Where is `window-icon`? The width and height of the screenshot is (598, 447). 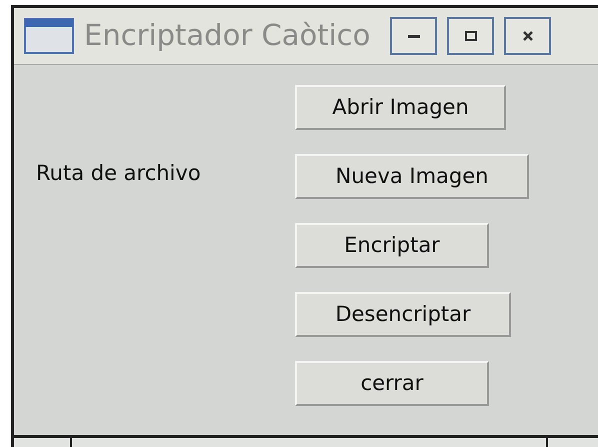 window-icon is located at coordinates (49, 36).